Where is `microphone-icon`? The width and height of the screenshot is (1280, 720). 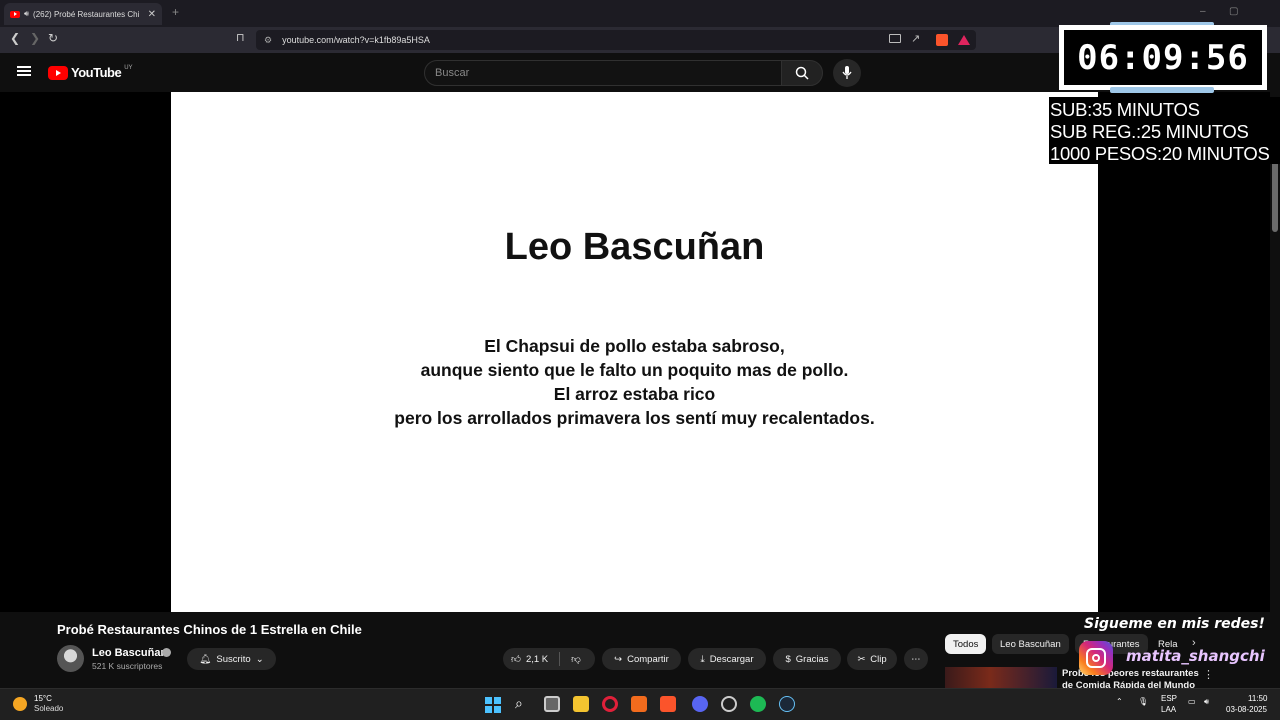
microphone-icon is located at coordinates (847, 72).